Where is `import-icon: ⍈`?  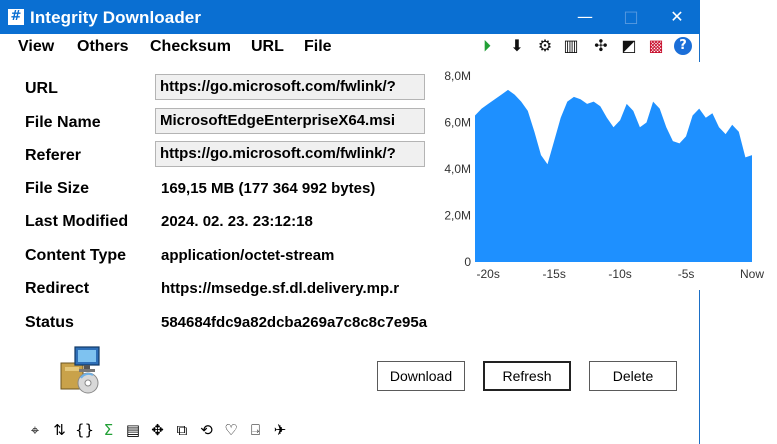
import-icon: ⍈ is located at coordinates (256, 430).